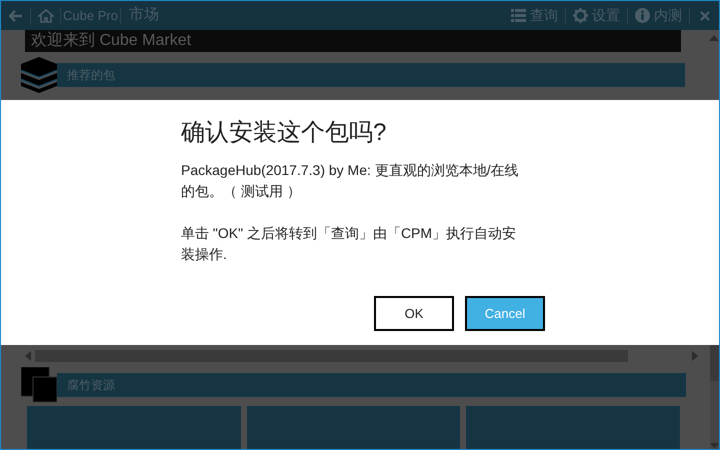  Describe the element at coordinates (46, 15) in the screenshot. I see `home-icon` at that location.